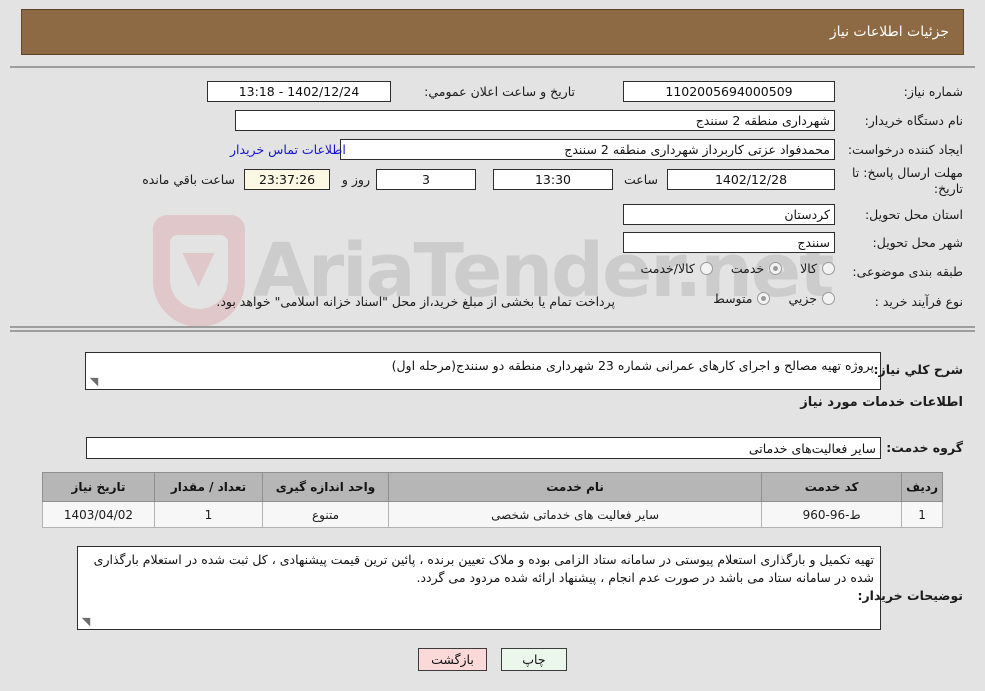  Describe the element at coordinates (492, 659) in the screenshot. I see `button-bar: بازگشت چاپ` at that location.